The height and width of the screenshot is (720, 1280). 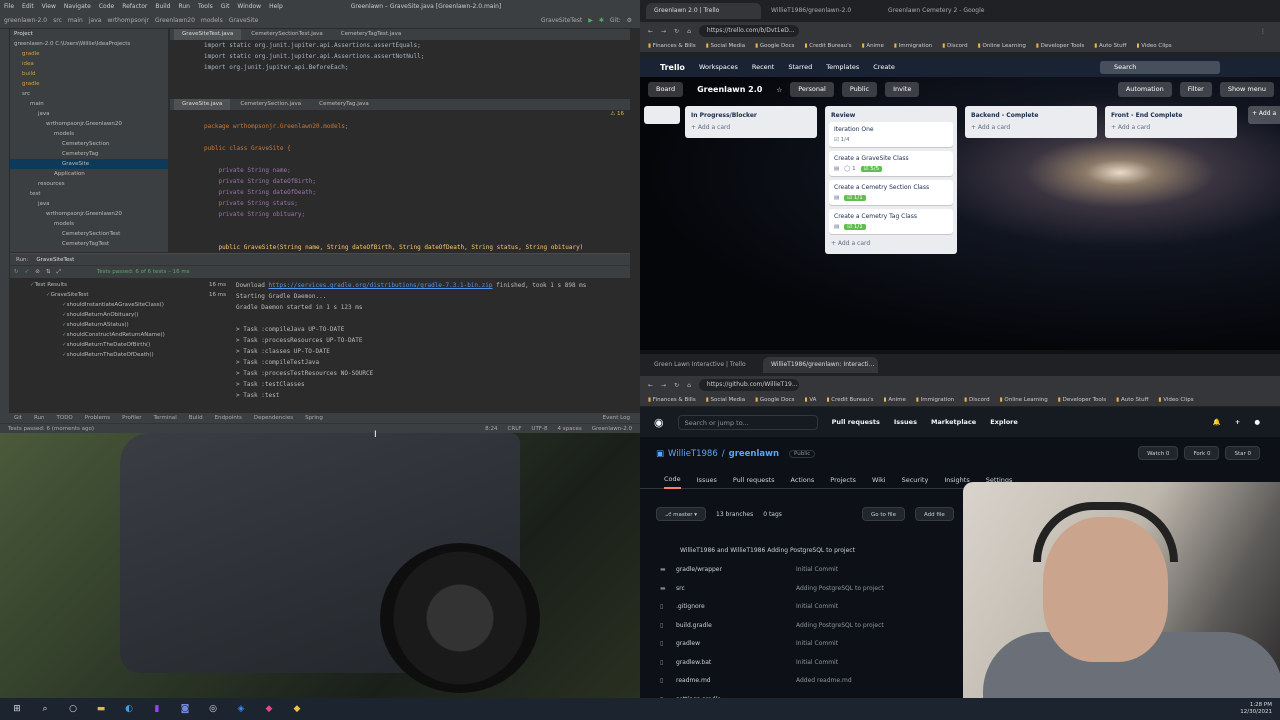 What do you see at coordinates (726, 644) in the screenshot?
I see `file-name: ▯ gradlew` at bounding box center [726, 644].